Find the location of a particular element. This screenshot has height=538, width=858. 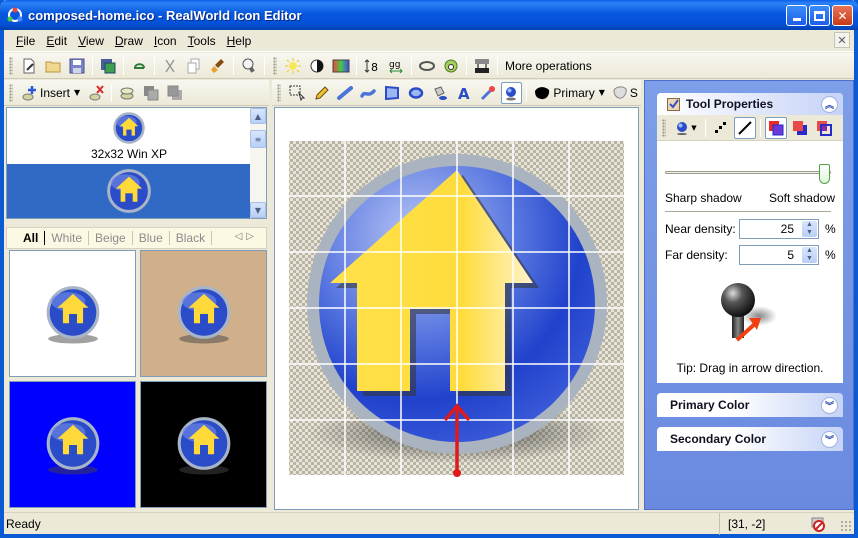

smooth-line-icon is located at coordinates (745, 127).